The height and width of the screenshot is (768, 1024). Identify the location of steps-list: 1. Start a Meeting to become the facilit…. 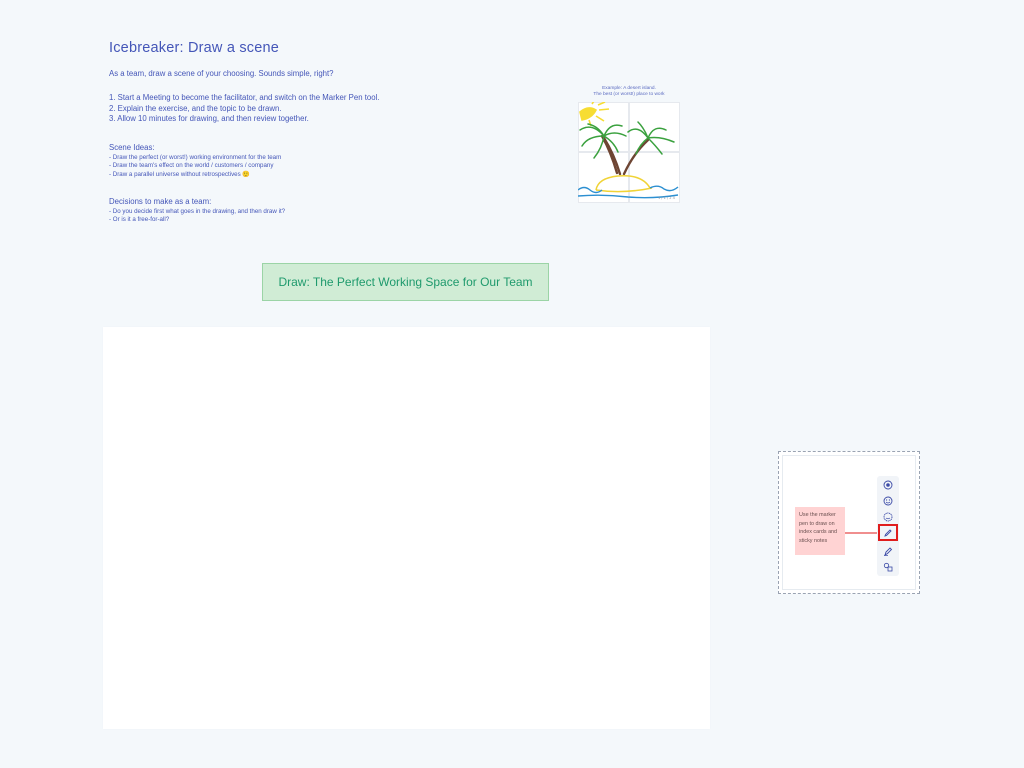
(244, 109).